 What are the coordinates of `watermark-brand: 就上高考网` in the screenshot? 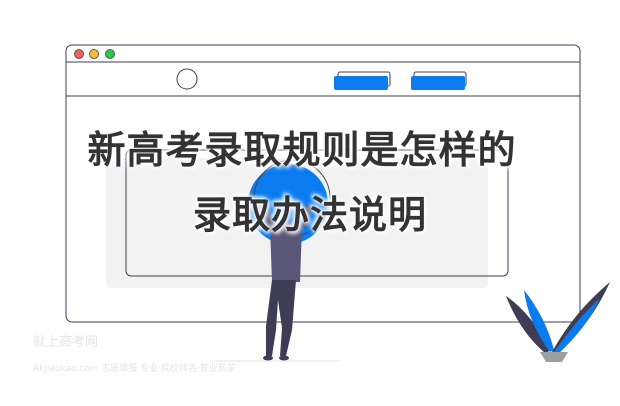 It's located at (66, 342).